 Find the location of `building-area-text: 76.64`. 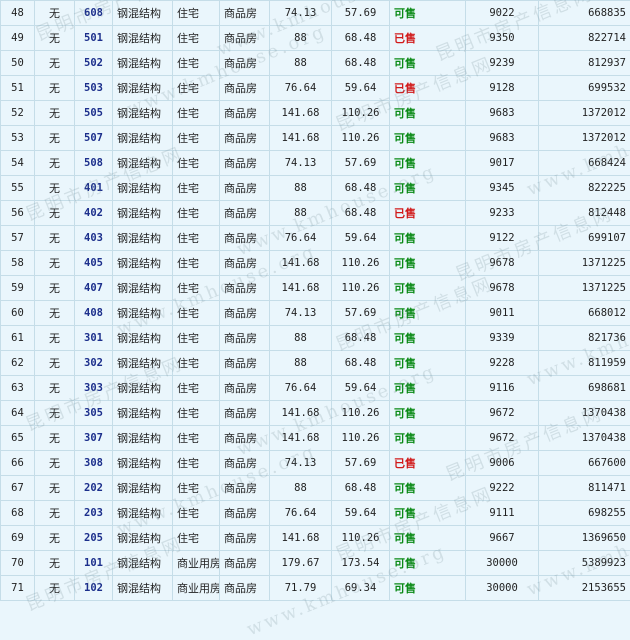

building-area-text: 76.64 is located at coordinates (301, 513).